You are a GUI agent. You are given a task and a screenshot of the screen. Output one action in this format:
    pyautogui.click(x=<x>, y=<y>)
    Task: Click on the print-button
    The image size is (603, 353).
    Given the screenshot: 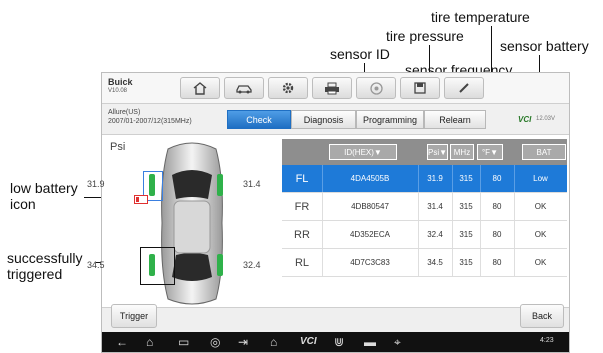 What is the action you would take?
    pyautogui.click(x=332, y=88)
    